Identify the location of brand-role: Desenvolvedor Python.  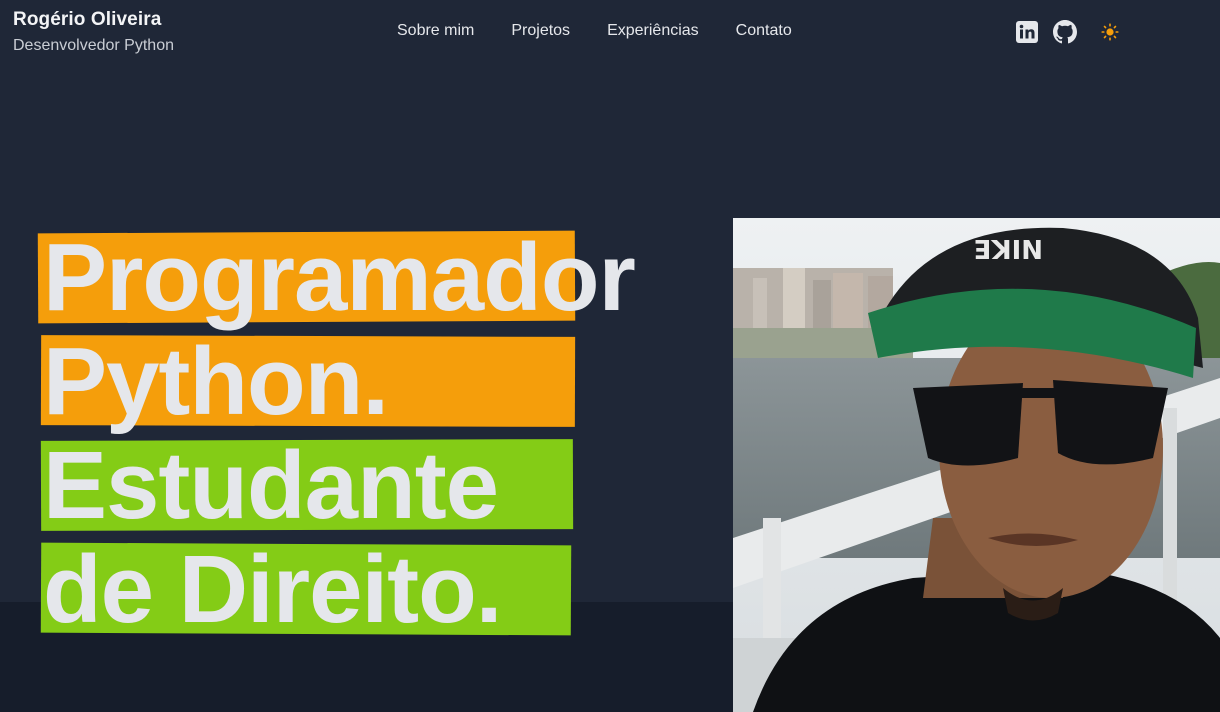
(93, 45).